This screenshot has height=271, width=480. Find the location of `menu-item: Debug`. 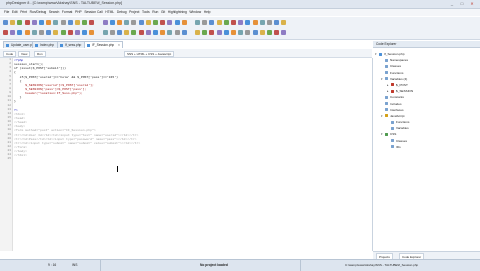

menu-item: Debug is located at coordinates (122, 12).